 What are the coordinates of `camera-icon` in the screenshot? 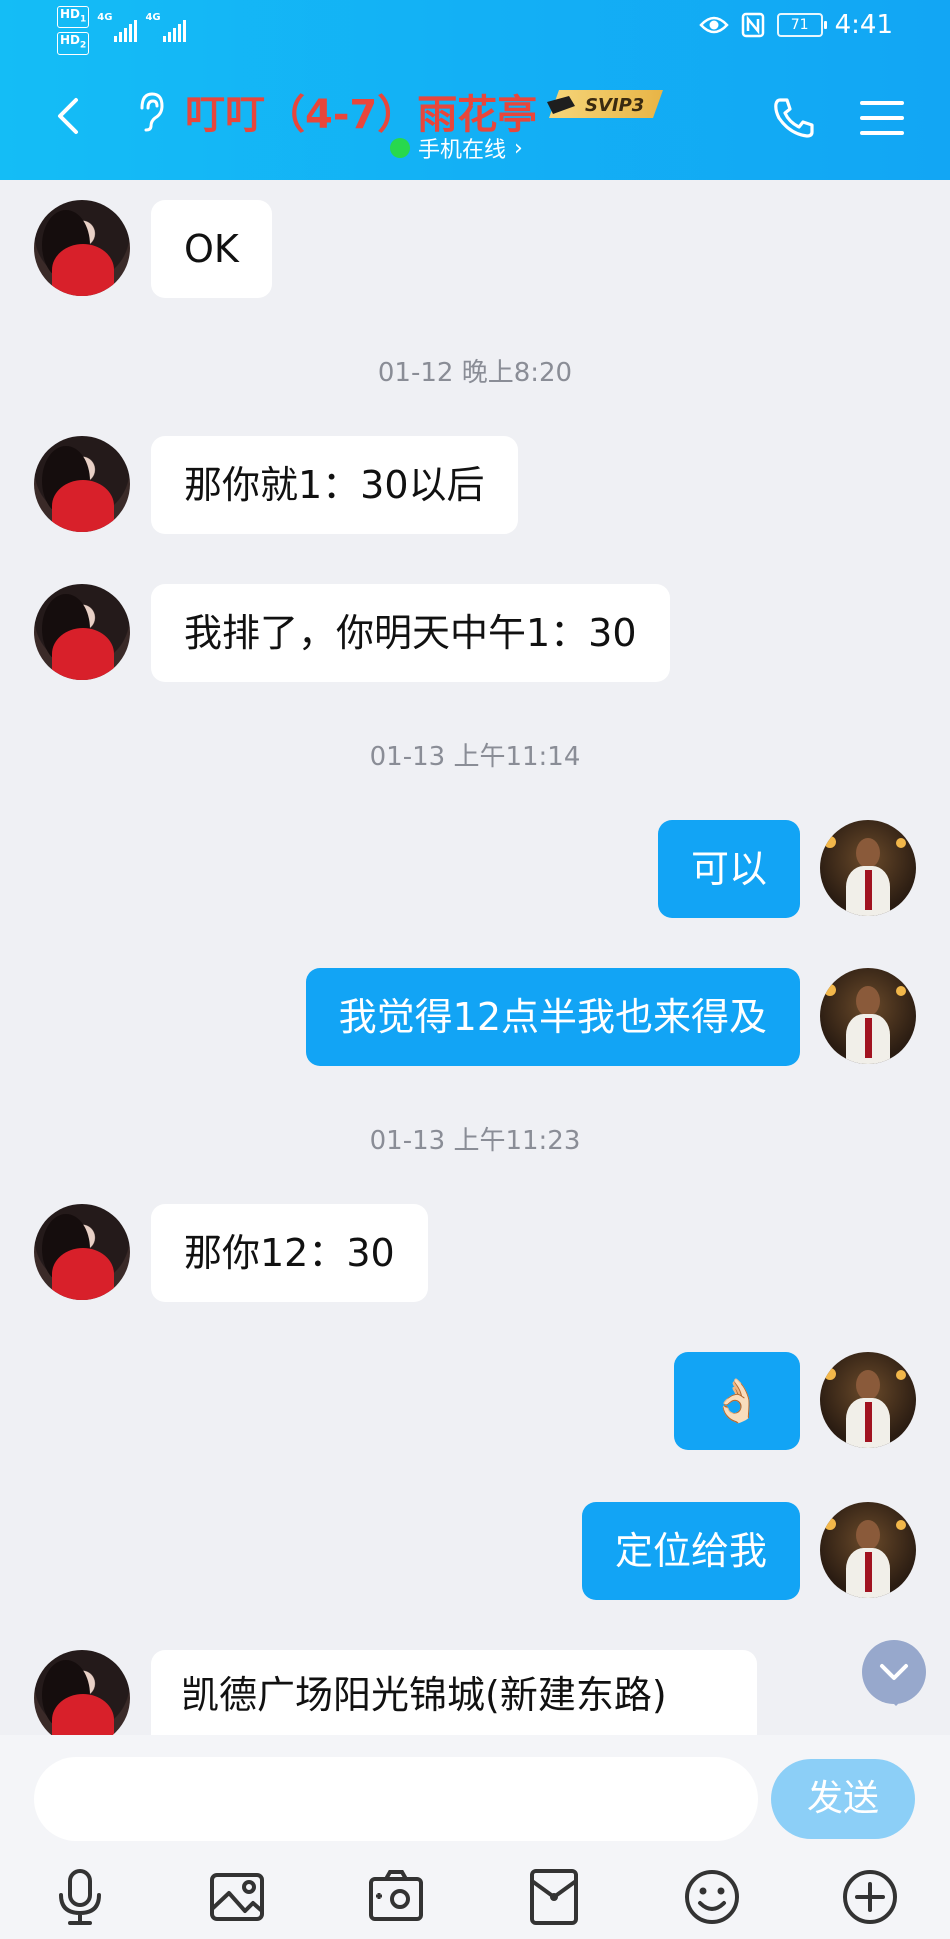 It's located at (396, 1897).